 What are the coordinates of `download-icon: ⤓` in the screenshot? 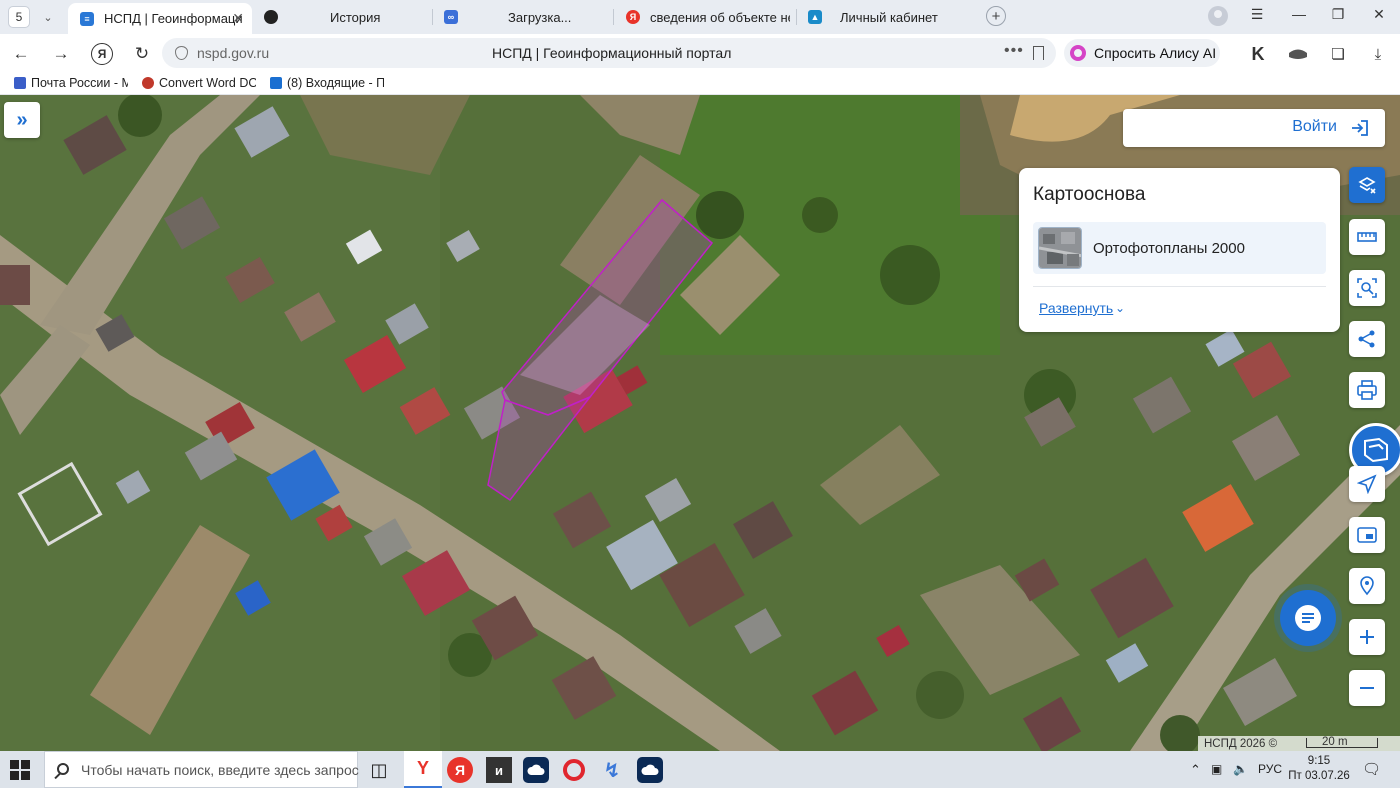 It's located at (1378, 54).